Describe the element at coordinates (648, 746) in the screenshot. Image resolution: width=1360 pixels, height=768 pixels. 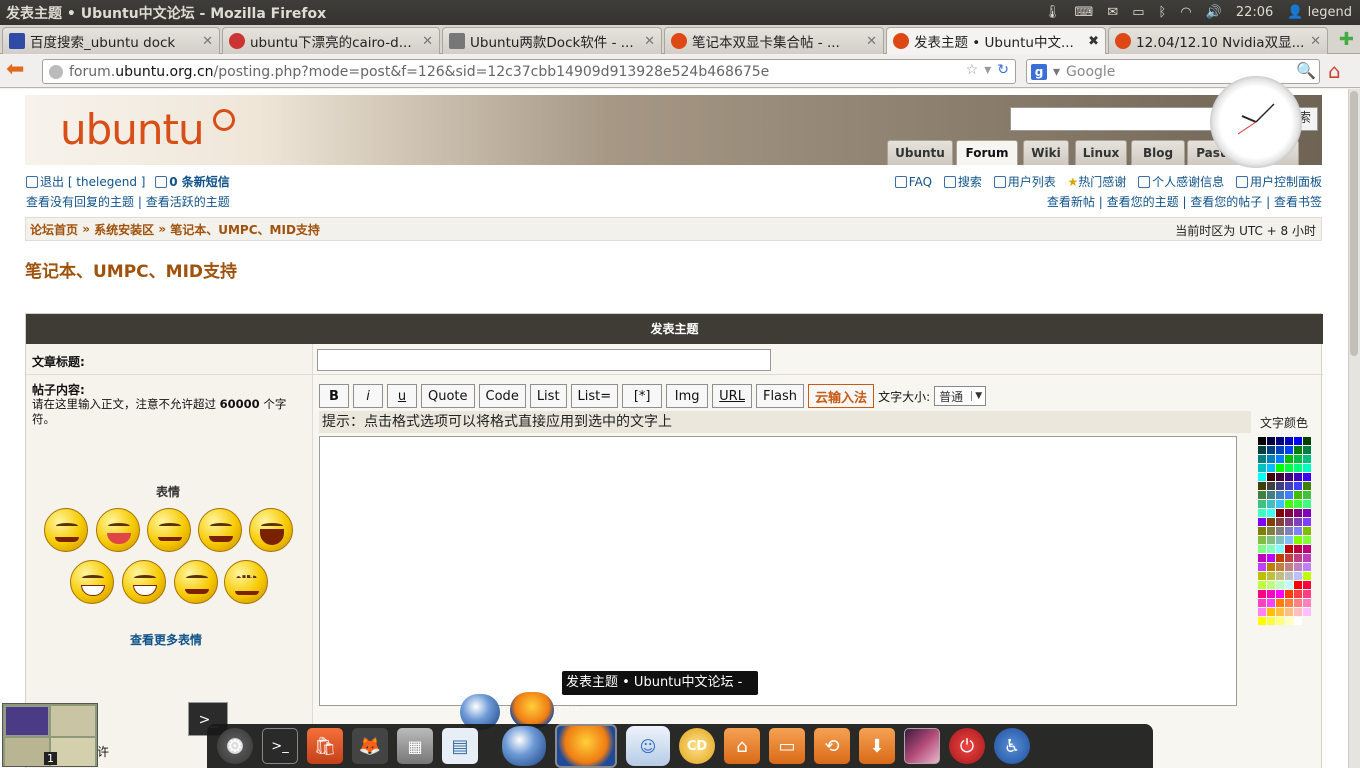
I see `empathy-chat-icon: ☺` at that location.